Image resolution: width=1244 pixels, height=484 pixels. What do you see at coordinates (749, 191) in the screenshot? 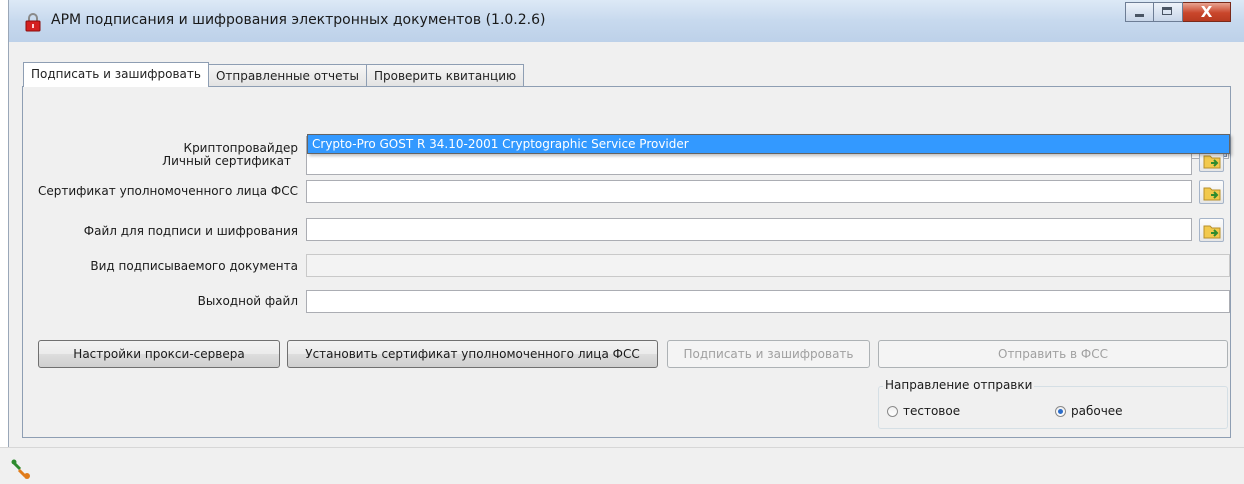
I see `fss-cert-field` at bounding box center [749, 191].